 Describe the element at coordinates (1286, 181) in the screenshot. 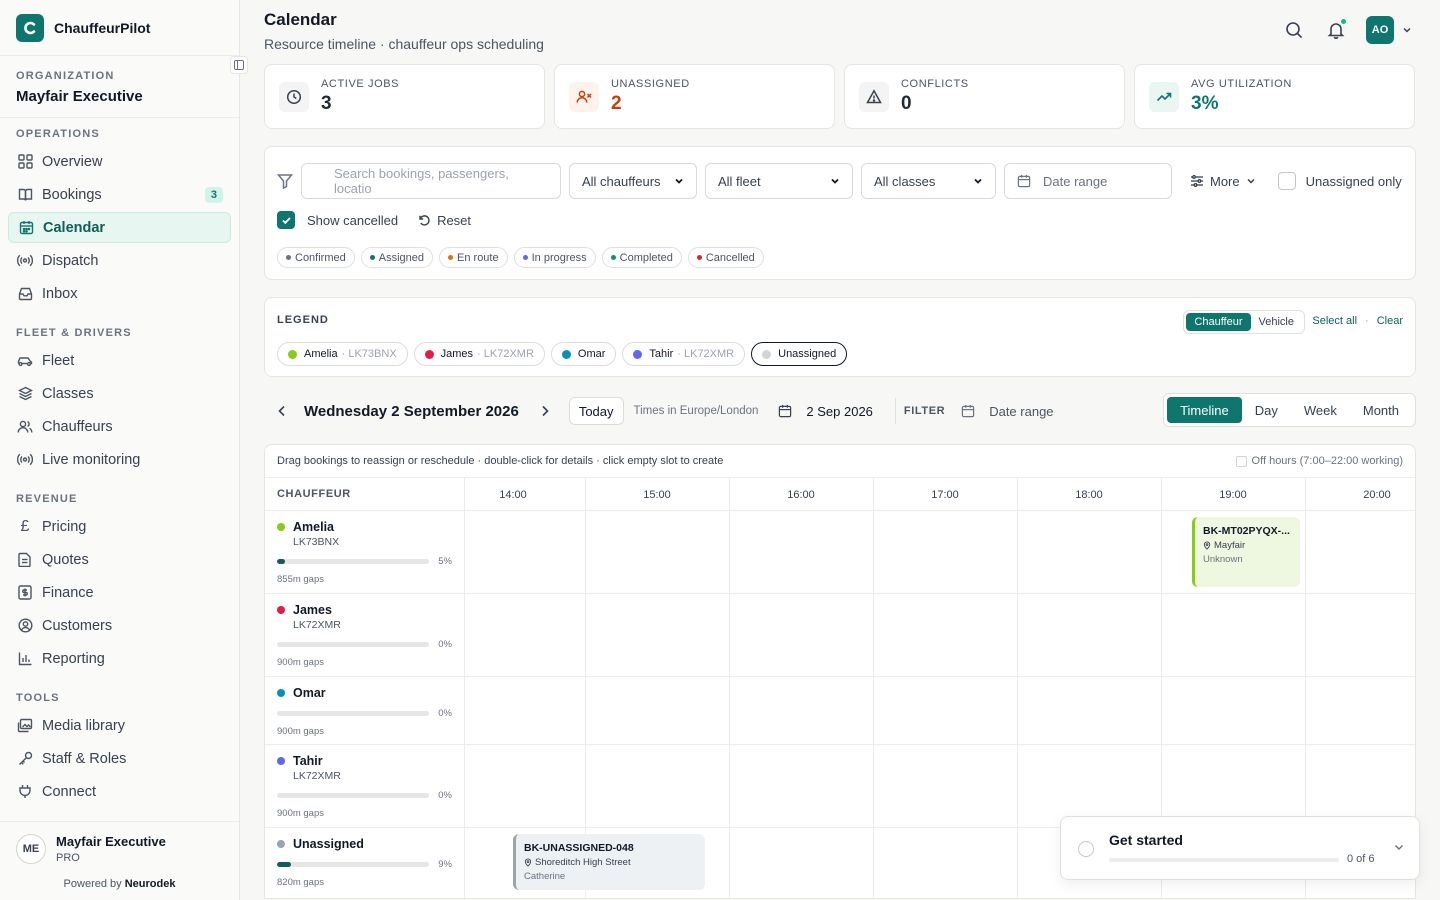

I see `unassigned-only-checkbox` at that location.